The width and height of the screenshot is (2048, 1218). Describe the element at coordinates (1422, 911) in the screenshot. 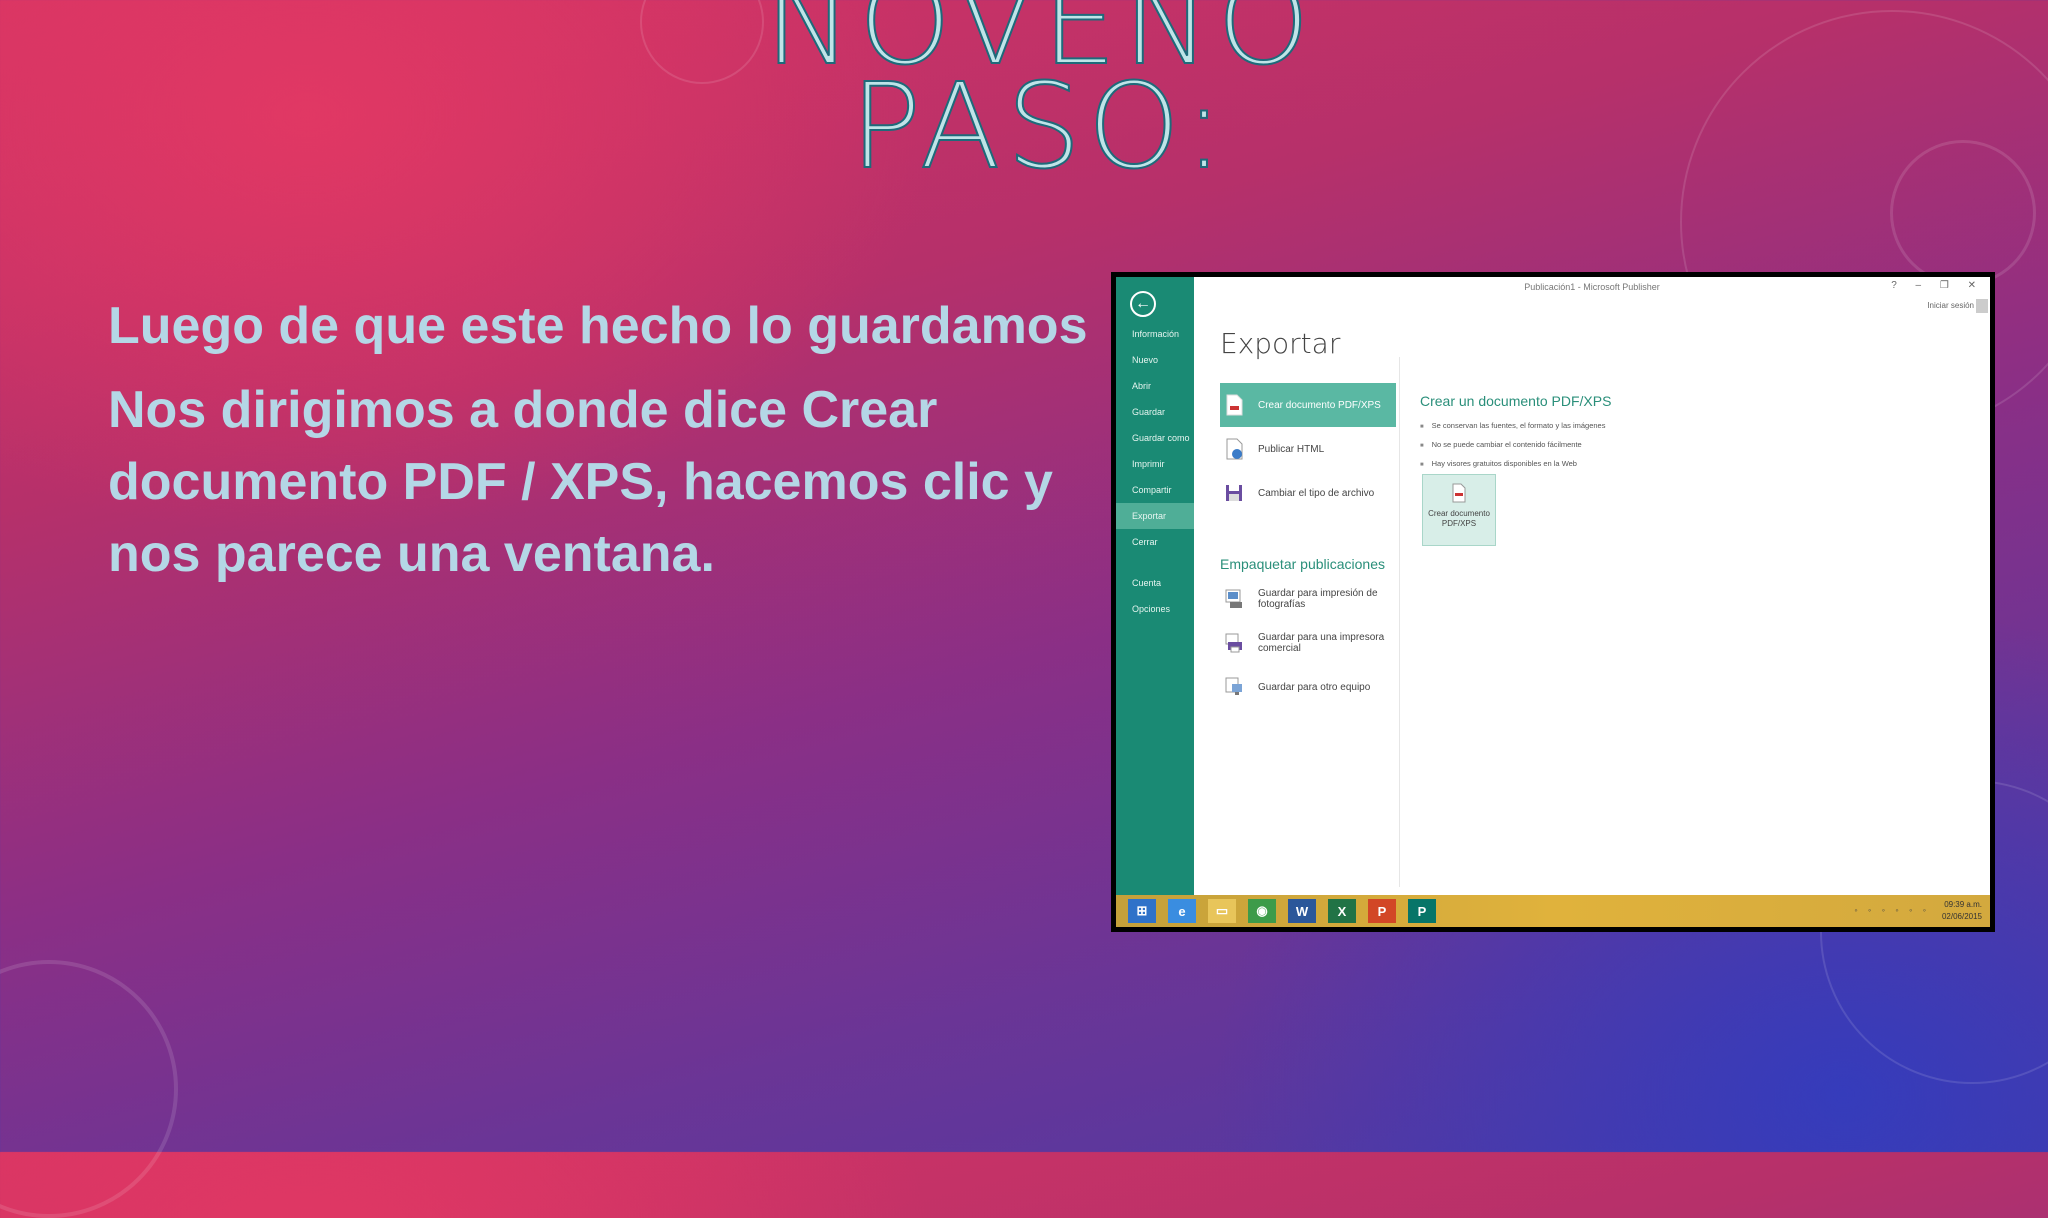

I see `publisher-icon: P` at that location.